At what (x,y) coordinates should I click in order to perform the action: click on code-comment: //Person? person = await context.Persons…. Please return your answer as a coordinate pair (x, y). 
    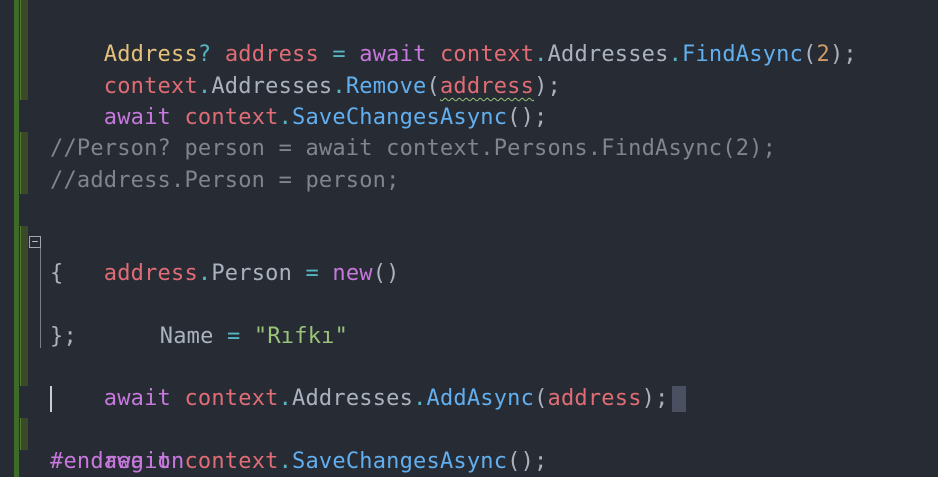
    Looking at the image, I should click on (413, 148).